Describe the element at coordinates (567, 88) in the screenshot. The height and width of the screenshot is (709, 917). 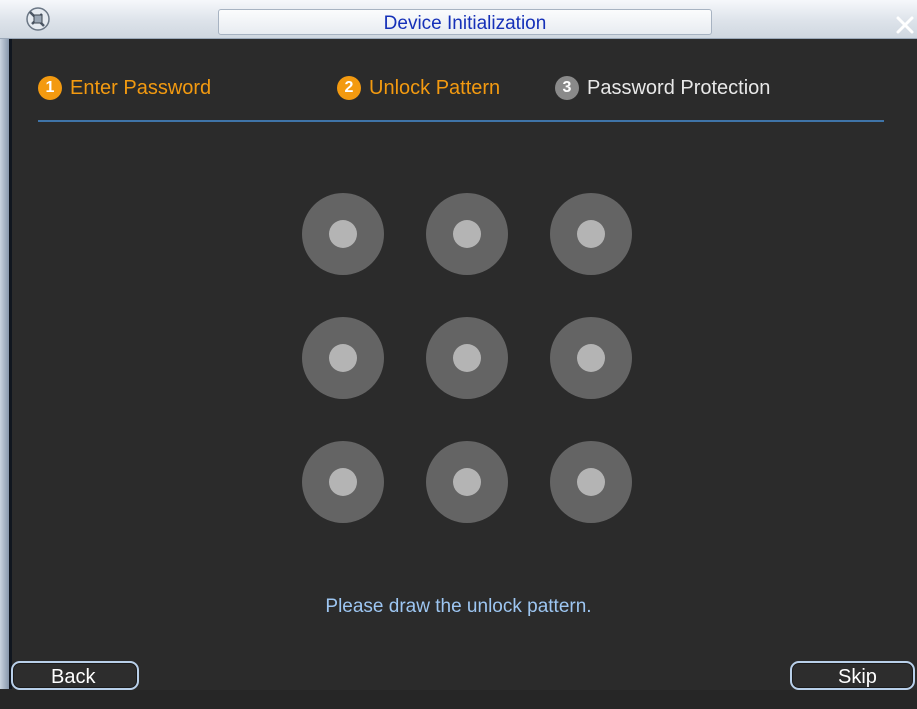
I see `step-number-3: 3` at that location.